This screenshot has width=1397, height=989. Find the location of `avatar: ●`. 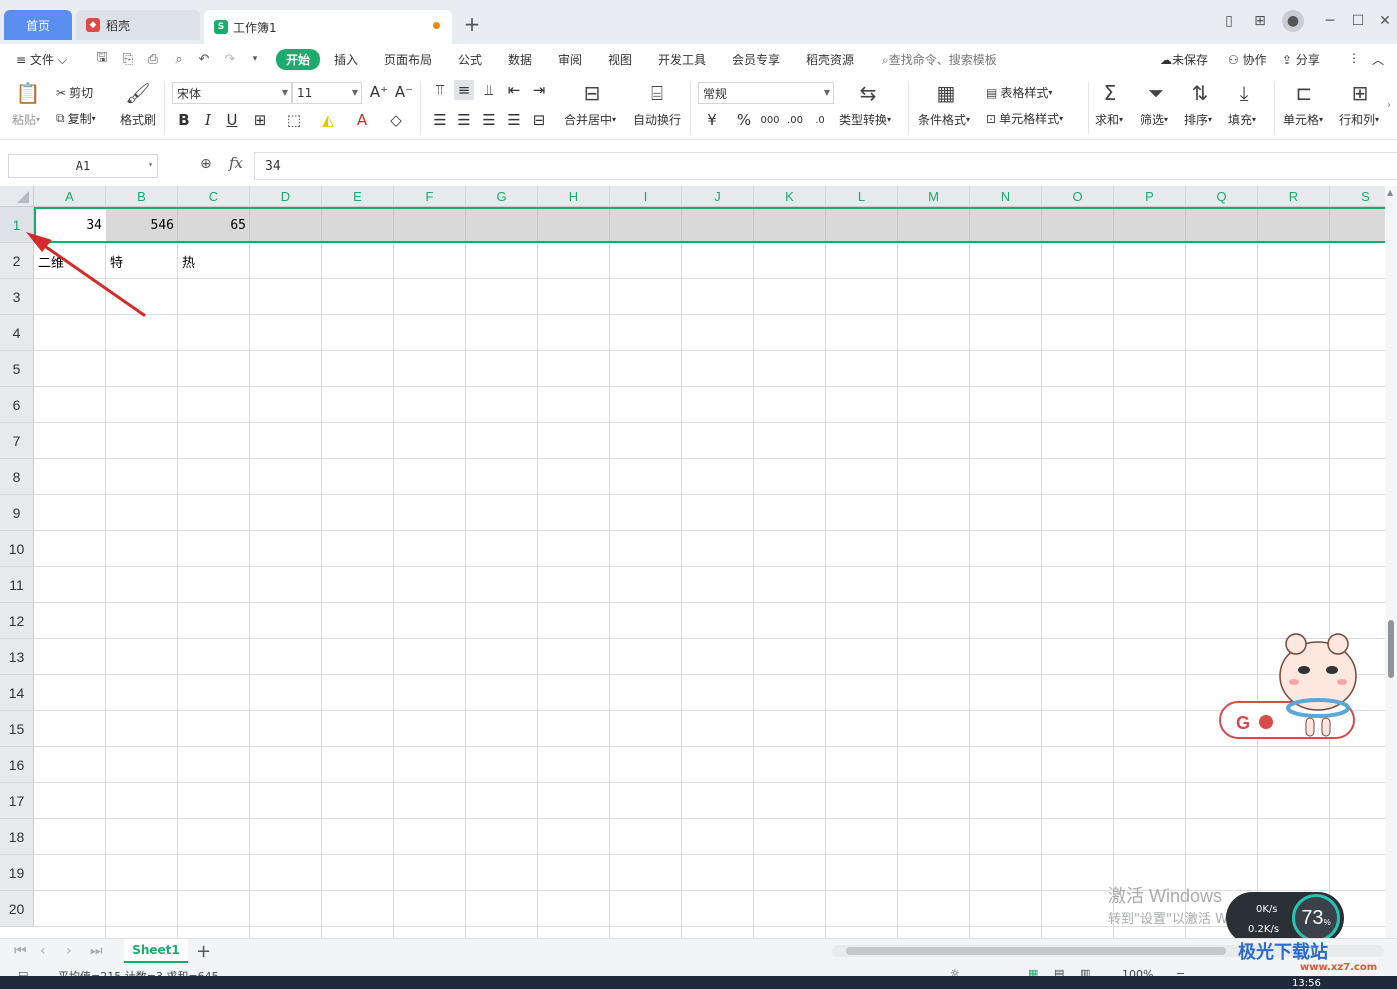

avatar: ● is located at coordinates (1293, 21).